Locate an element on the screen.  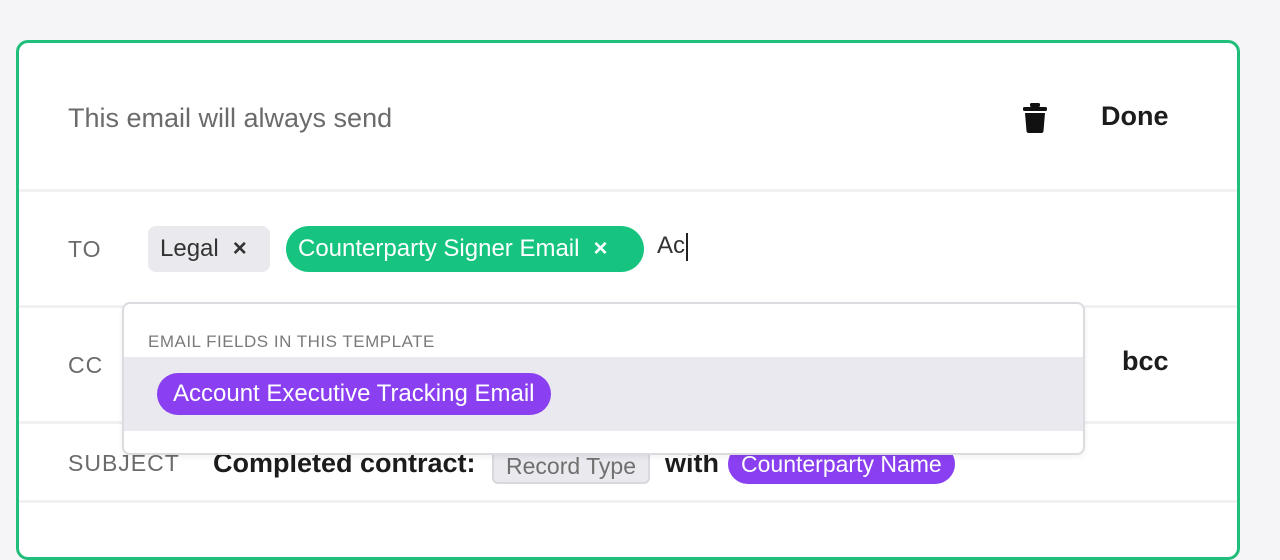
recipient-chip-counterparty-signer: Counterparty Signer Email × is located at coordinates (465, 249).